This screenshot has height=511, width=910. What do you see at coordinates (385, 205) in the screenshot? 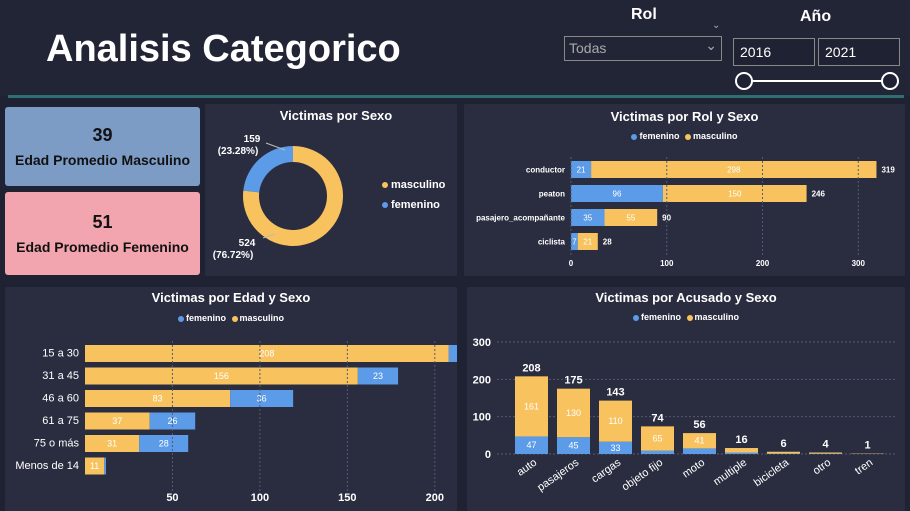
I see `legend-dot-femenino` at bounding box center [385, 205].